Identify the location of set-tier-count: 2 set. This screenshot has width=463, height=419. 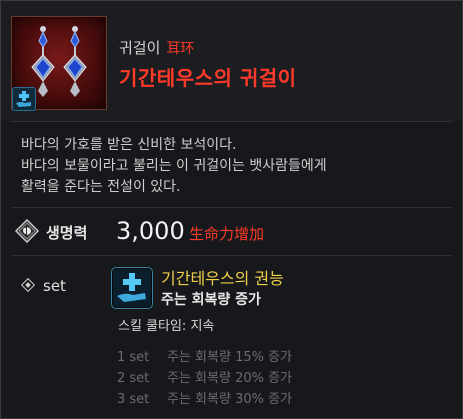
(133, 378).